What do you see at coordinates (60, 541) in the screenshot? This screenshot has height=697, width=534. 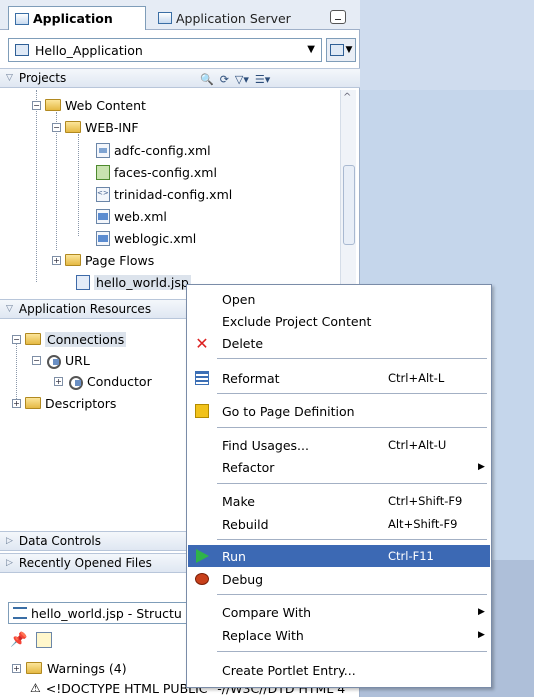 I see `data-controls-label: Data Controls` at bounding box center [60, 541].